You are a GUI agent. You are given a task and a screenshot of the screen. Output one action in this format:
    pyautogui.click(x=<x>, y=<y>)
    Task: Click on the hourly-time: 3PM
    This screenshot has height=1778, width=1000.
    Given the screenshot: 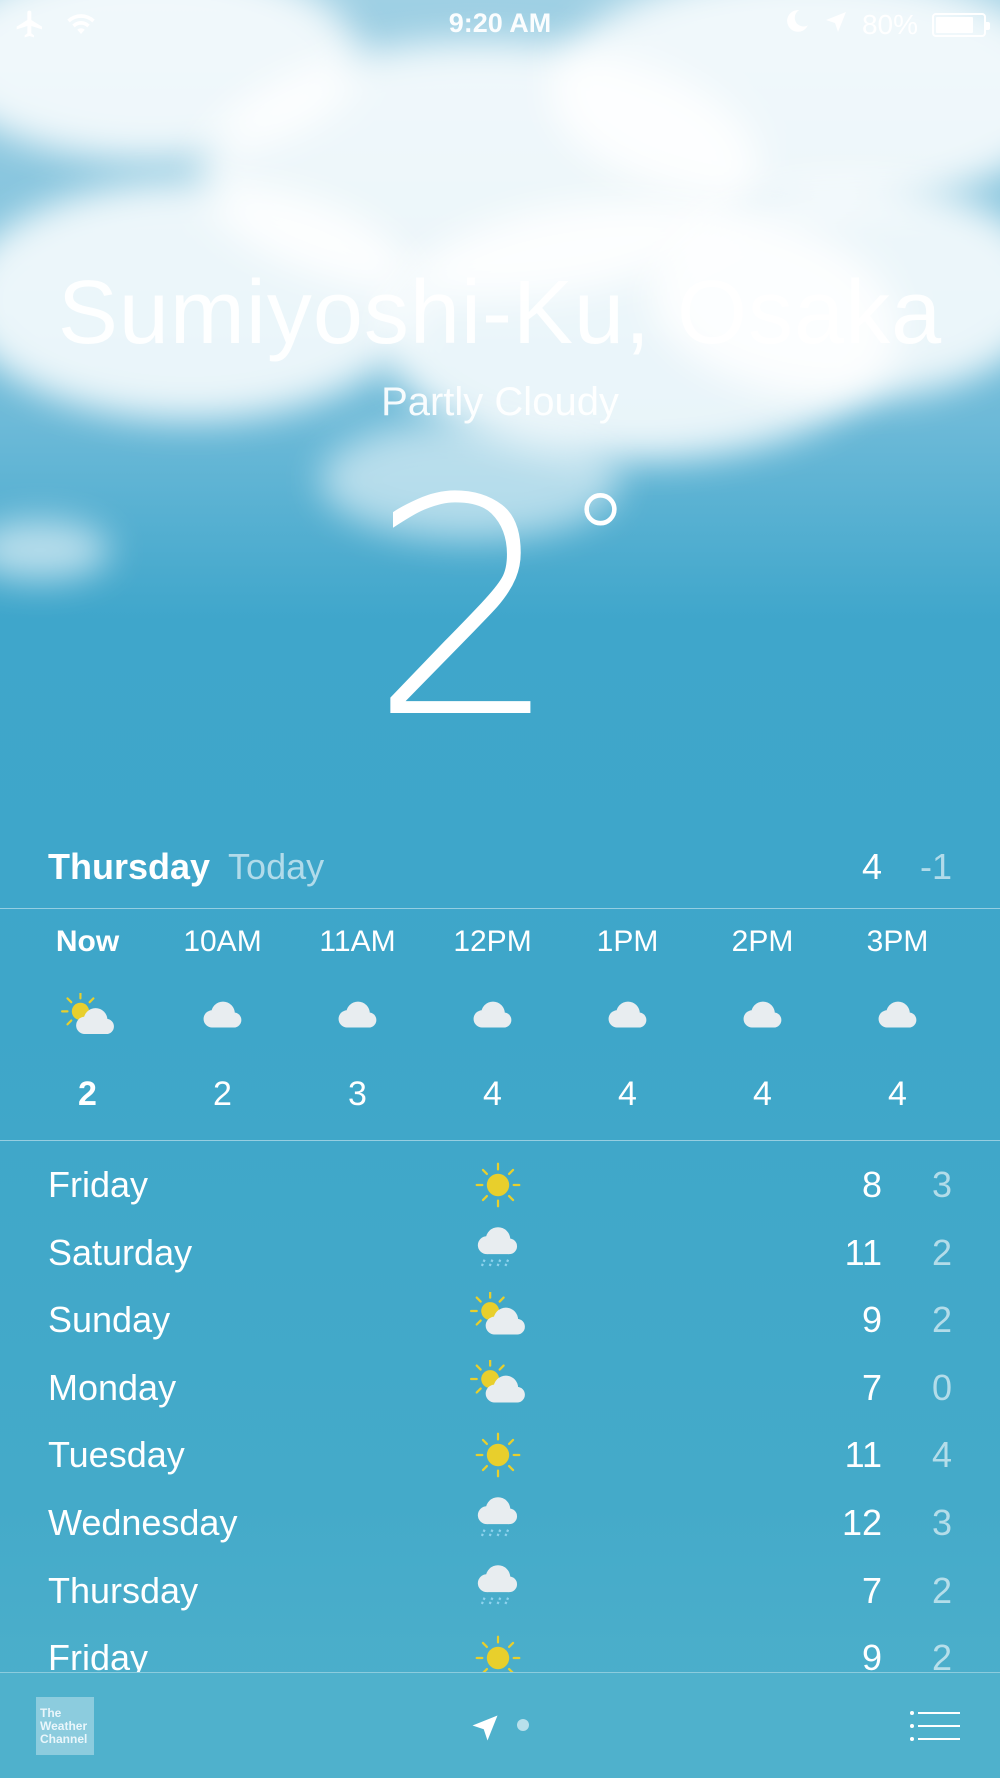 What is the action you would take?
    pyautogui.click(x=897, y=941)
    